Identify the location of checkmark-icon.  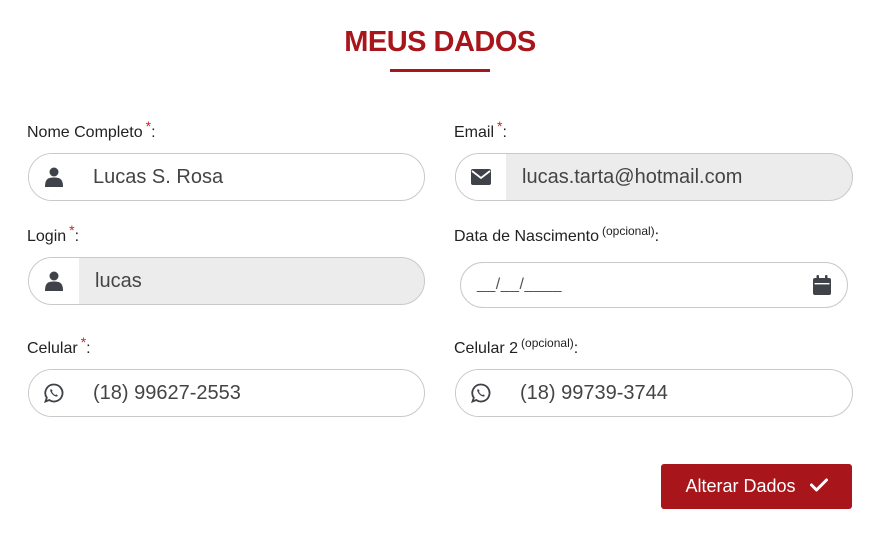
(818, 486).